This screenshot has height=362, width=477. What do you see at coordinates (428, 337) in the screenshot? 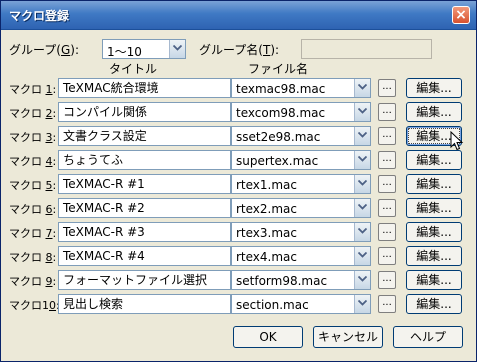
I see `help-button: ヘルプ` at bounding box center [428, 337].